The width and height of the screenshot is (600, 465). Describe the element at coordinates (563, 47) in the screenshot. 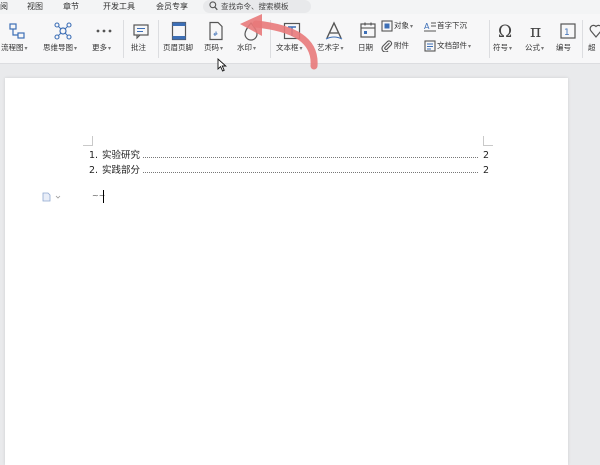

I see `numbering-label: 编号` at that location.